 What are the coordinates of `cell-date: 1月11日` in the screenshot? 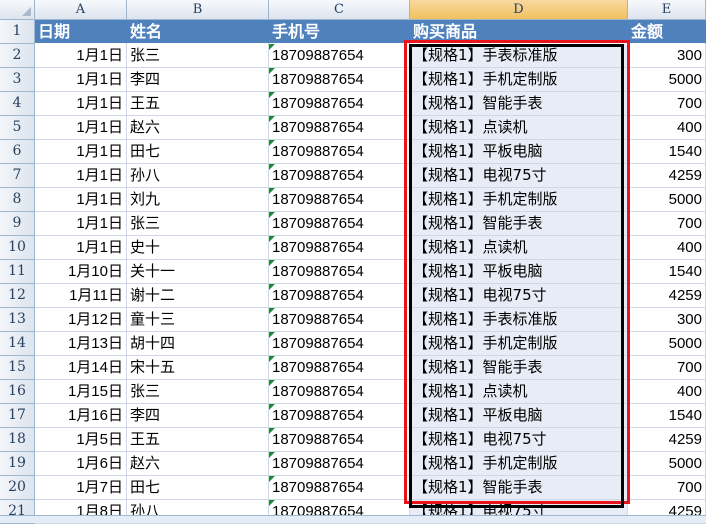 It's located at (81, 296).